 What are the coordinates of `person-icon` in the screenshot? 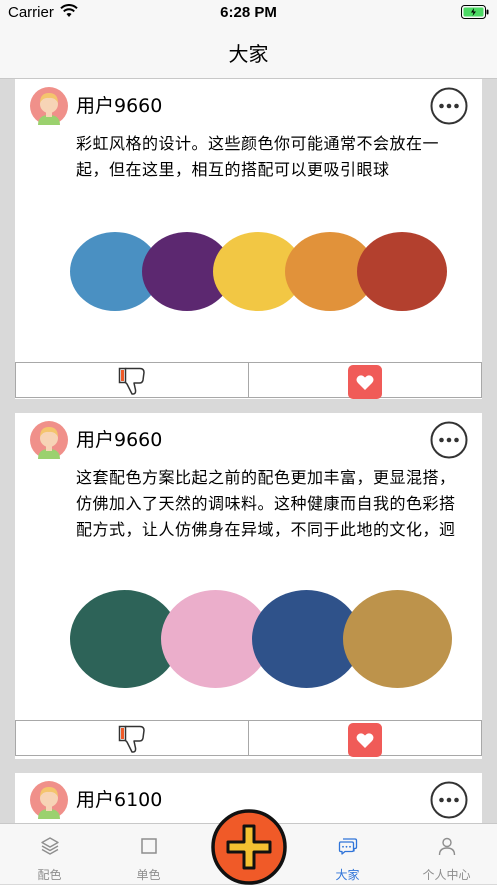 It's located at (446, 846).